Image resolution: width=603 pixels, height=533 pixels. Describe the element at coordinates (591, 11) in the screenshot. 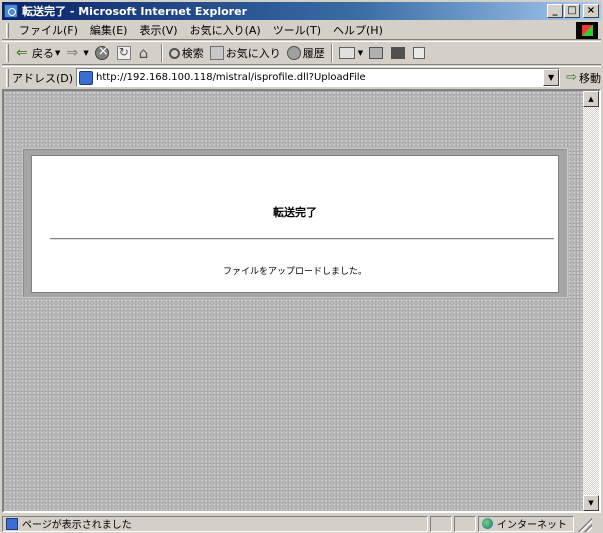

I see `close-button: ×` at that location.